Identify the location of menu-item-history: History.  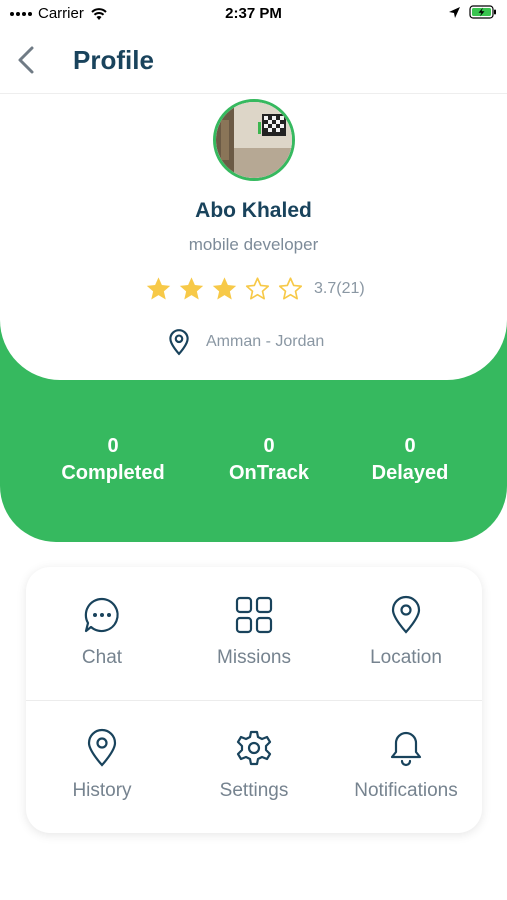
(102, 766).